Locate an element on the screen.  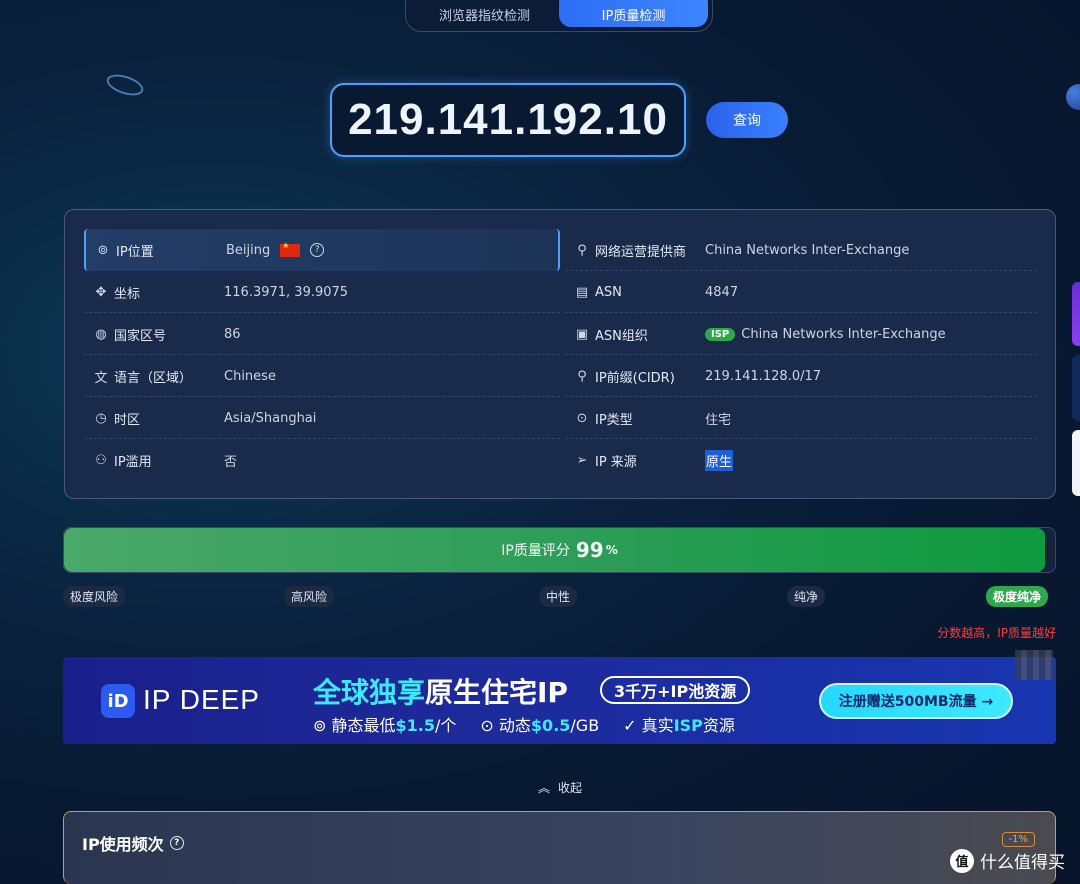
mode-tabs: 浏览器指纹检测 IP质量检测 is located at coordinates (559, 16).